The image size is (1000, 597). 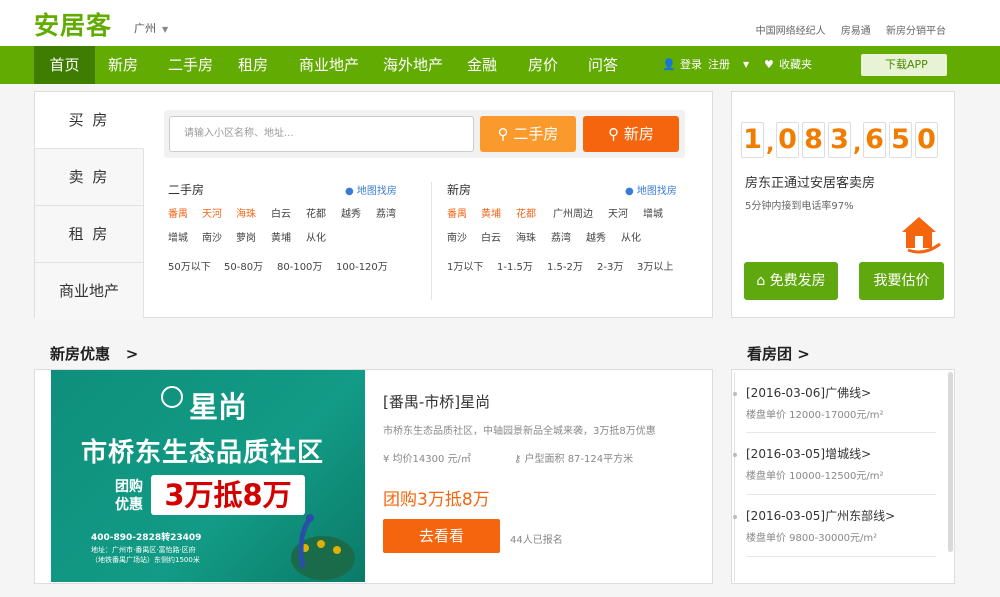 I want to click on district-link: 广州周边, so click(x=573, y=212).